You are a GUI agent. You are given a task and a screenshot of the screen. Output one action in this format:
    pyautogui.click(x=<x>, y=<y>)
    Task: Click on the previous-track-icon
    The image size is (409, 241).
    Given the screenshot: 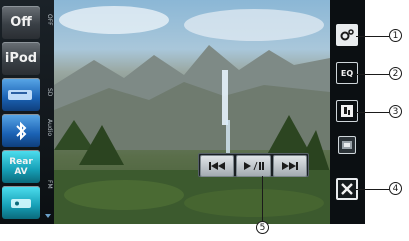 What is the action you would take?
    pyautogui.click(x=217, y=166)
    